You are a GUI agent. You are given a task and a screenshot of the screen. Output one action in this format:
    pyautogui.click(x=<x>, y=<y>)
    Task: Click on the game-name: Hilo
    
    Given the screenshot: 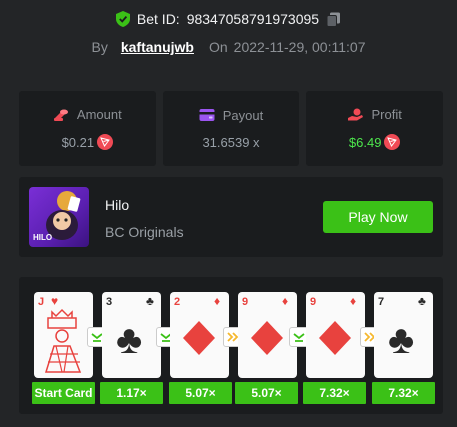 What is the action you would take?
    pyautogui.click(x=117, y=205)
    